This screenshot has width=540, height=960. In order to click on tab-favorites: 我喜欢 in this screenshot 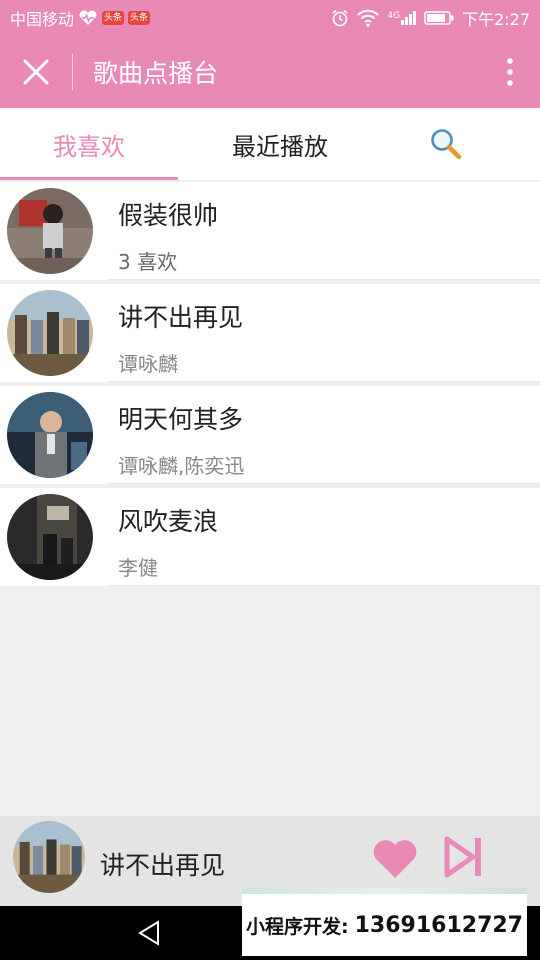, I will do `click(89, 144)`.